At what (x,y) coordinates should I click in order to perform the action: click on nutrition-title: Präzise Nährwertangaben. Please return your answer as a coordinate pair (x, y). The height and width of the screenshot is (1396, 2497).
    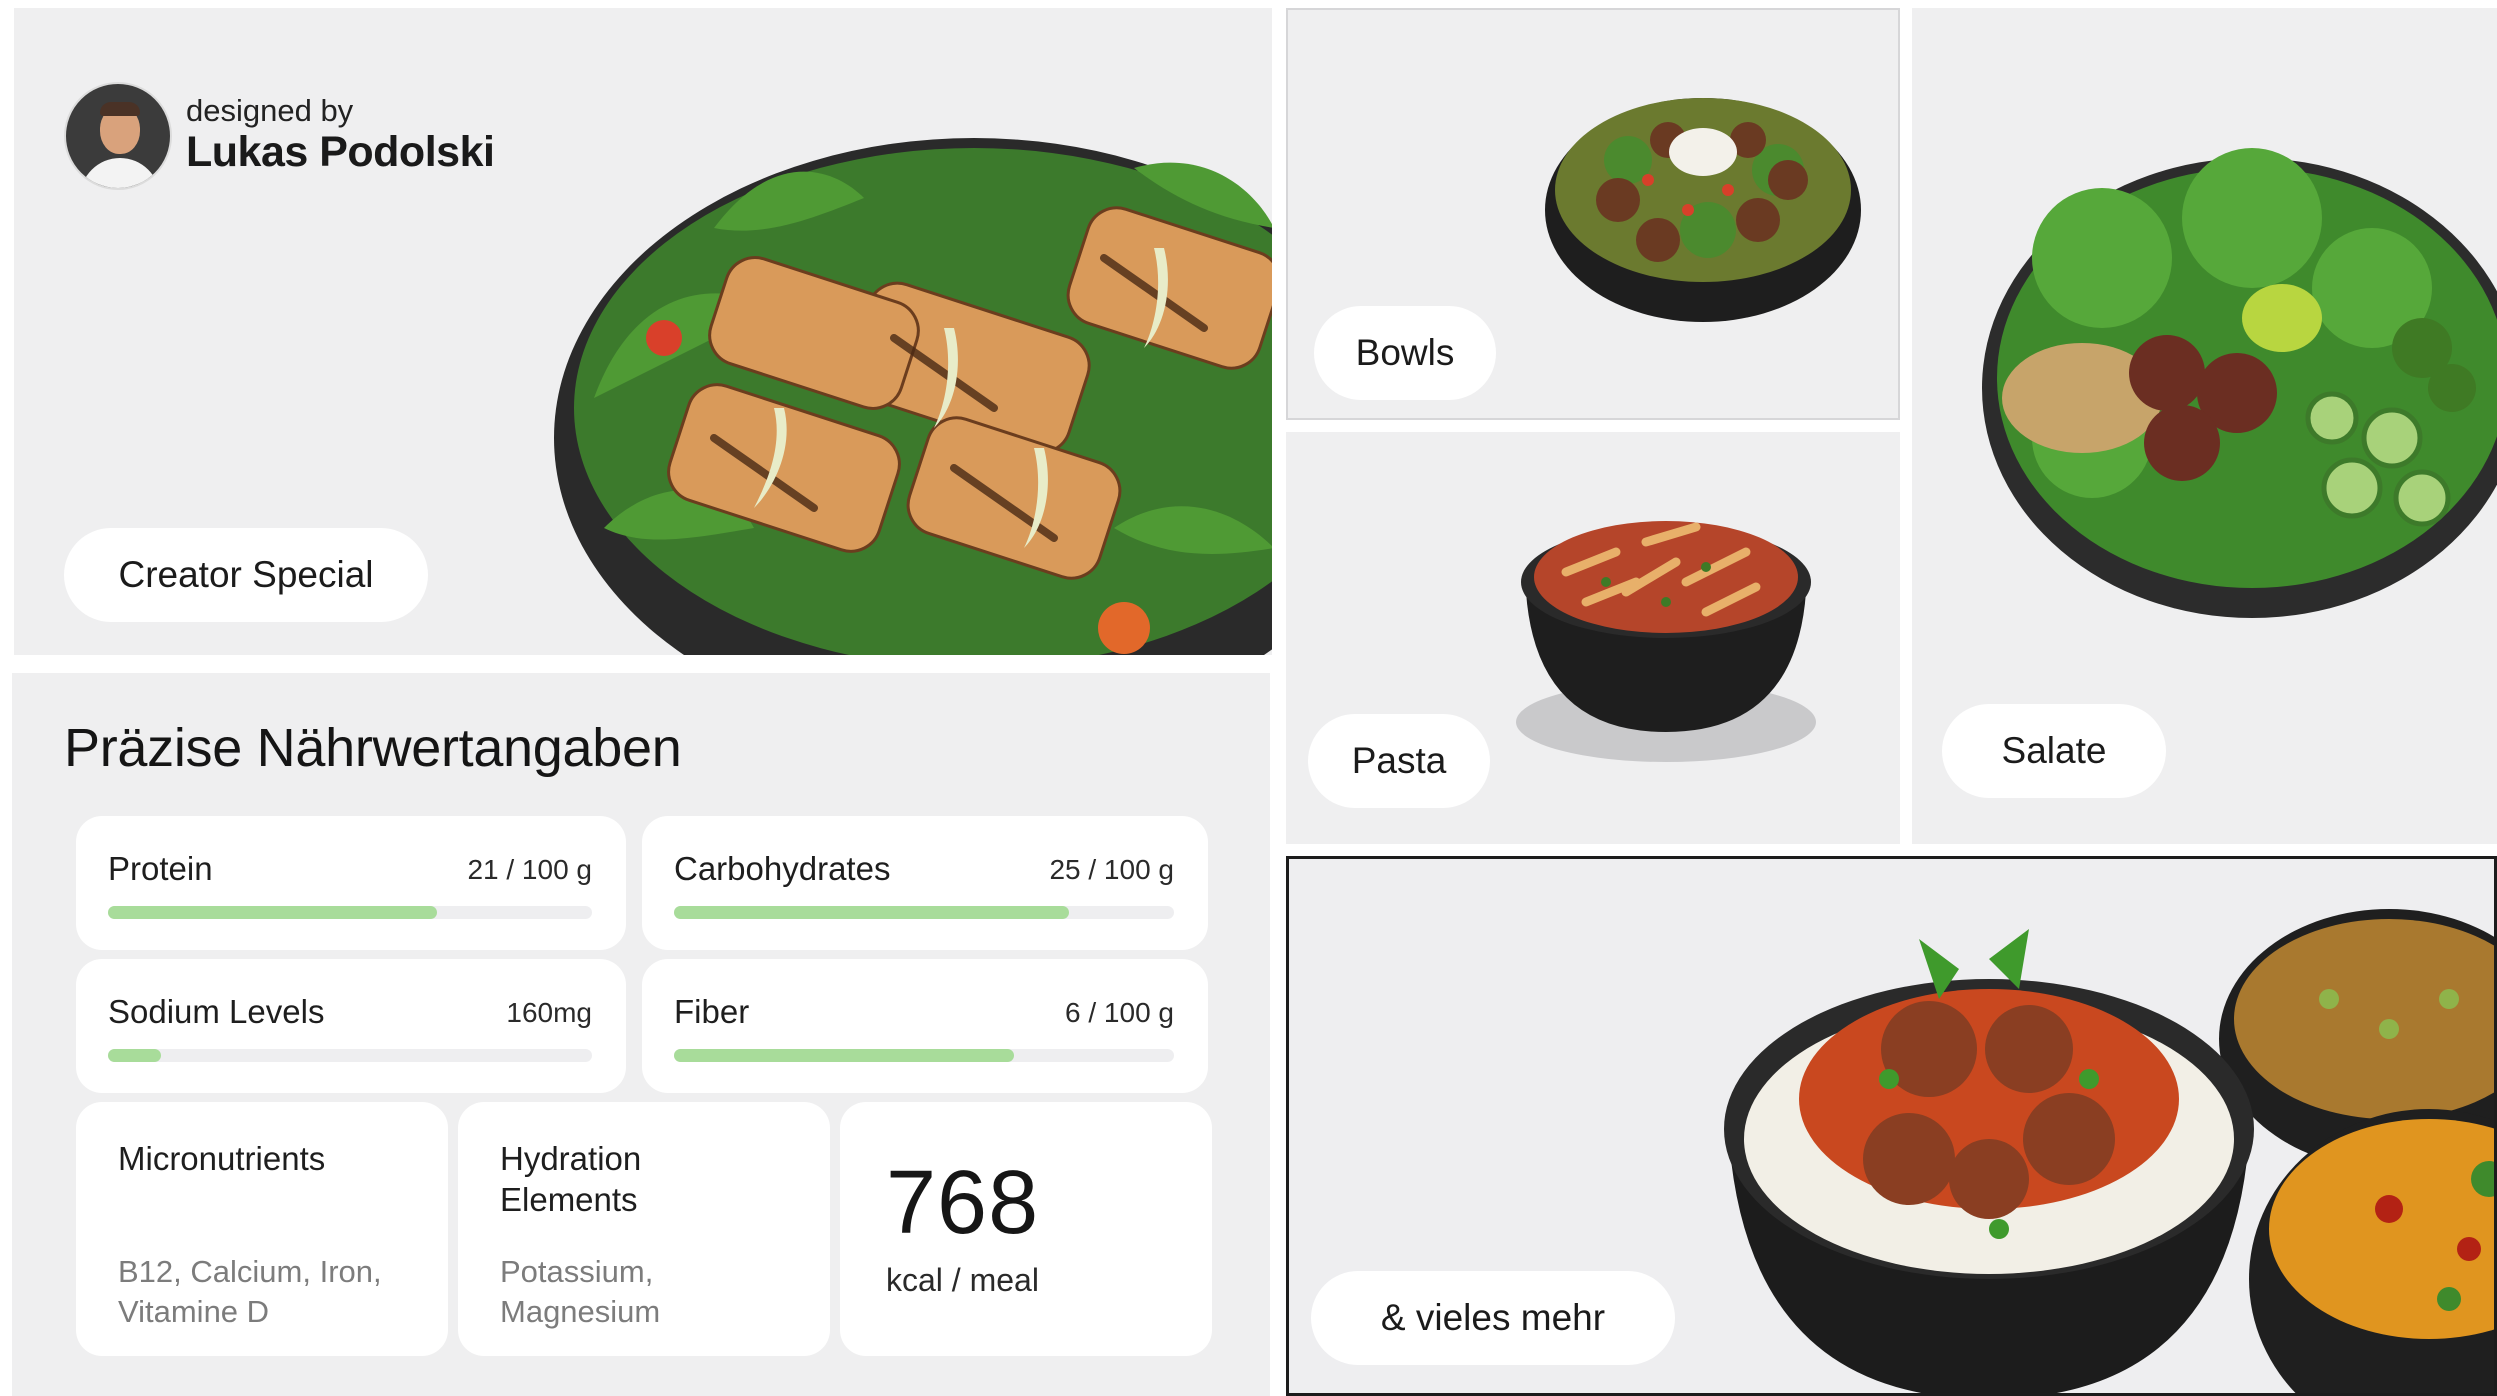
    Looking at the image, I should click on (373, 748).